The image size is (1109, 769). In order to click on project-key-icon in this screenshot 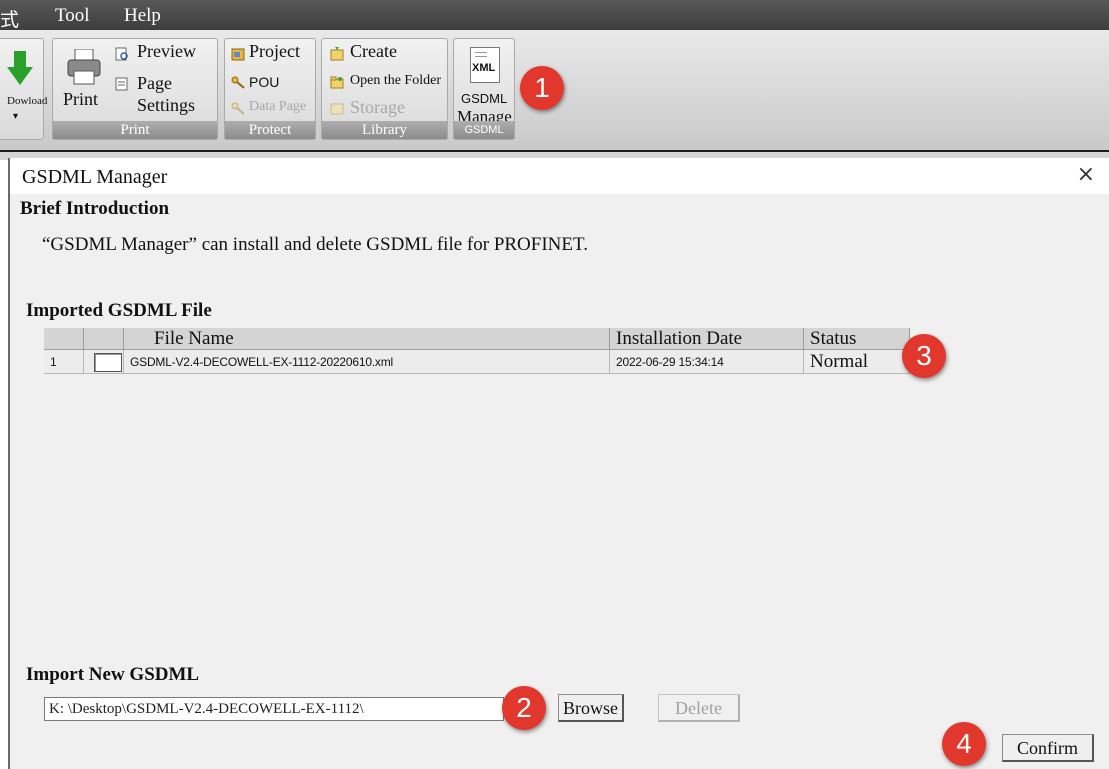, I will do `click(238, 54)`.